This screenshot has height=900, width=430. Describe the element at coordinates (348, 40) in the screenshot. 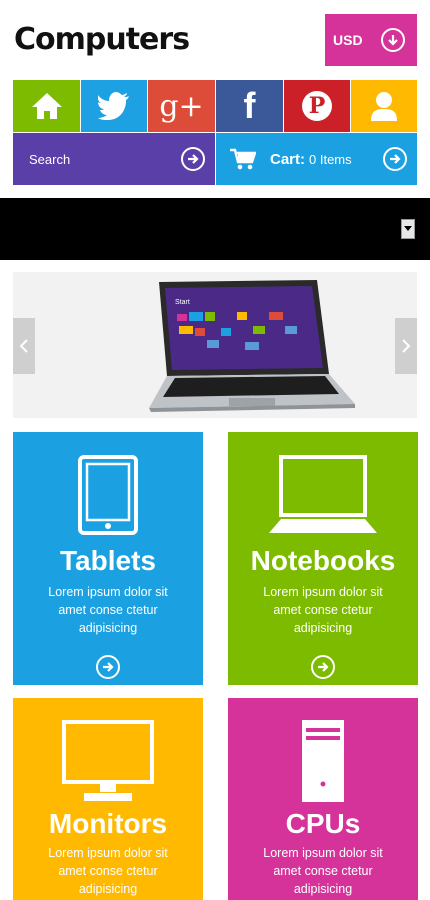

I see `currency-label: USD` at that location.